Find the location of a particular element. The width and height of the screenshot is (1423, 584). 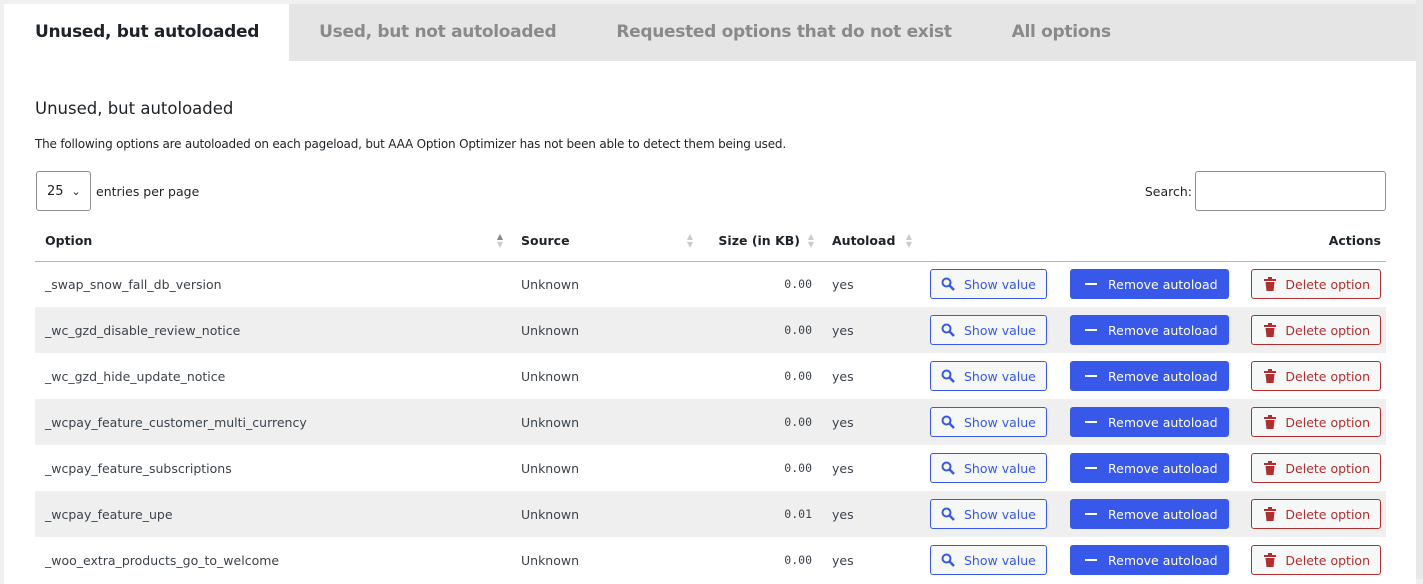

header-label: Autoload is located at coordinates (864, 241).